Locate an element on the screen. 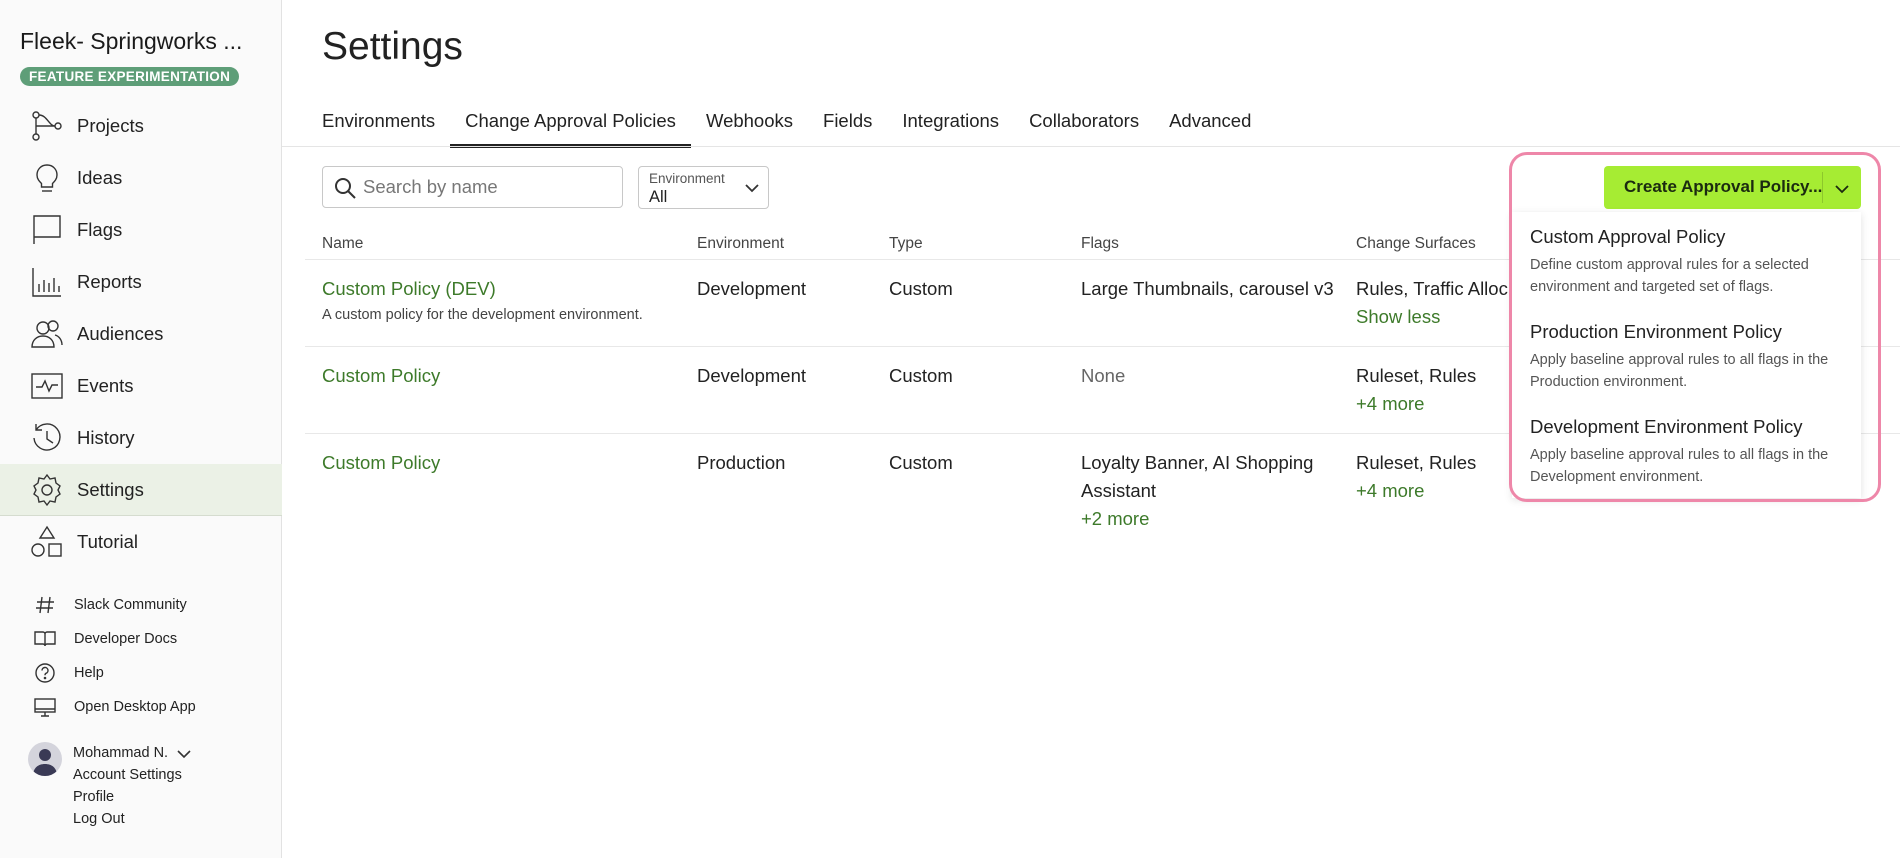 Image resolution: width=1900 pixels, height=858 pixels. book-icon is located at coordinates (45, 639).